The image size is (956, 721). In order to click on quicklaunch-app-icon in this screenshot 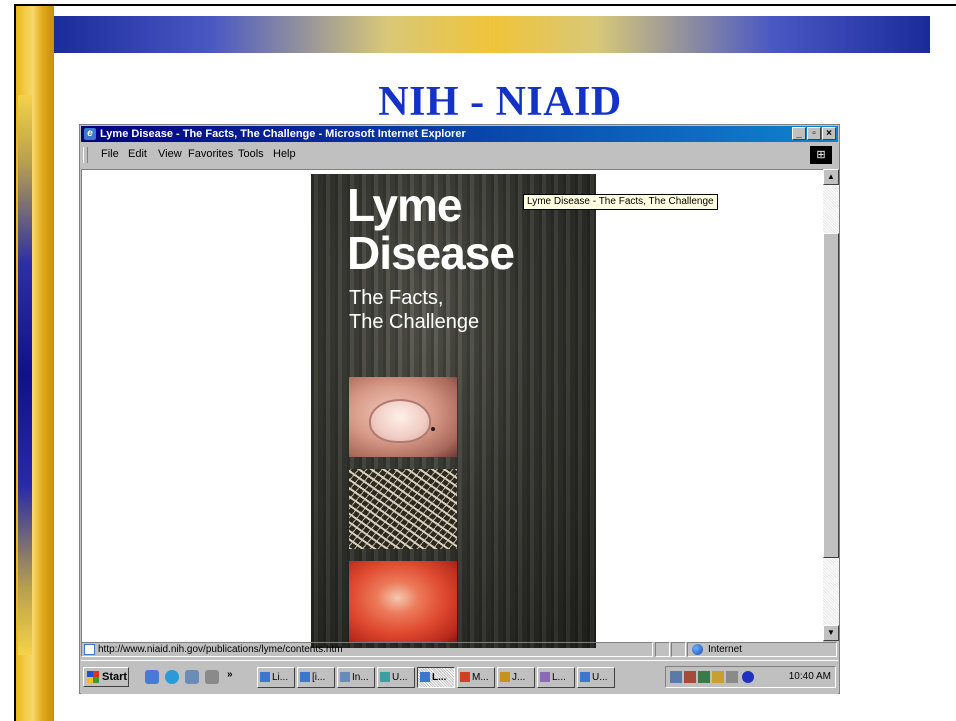, I will do `click(212, 677)`.